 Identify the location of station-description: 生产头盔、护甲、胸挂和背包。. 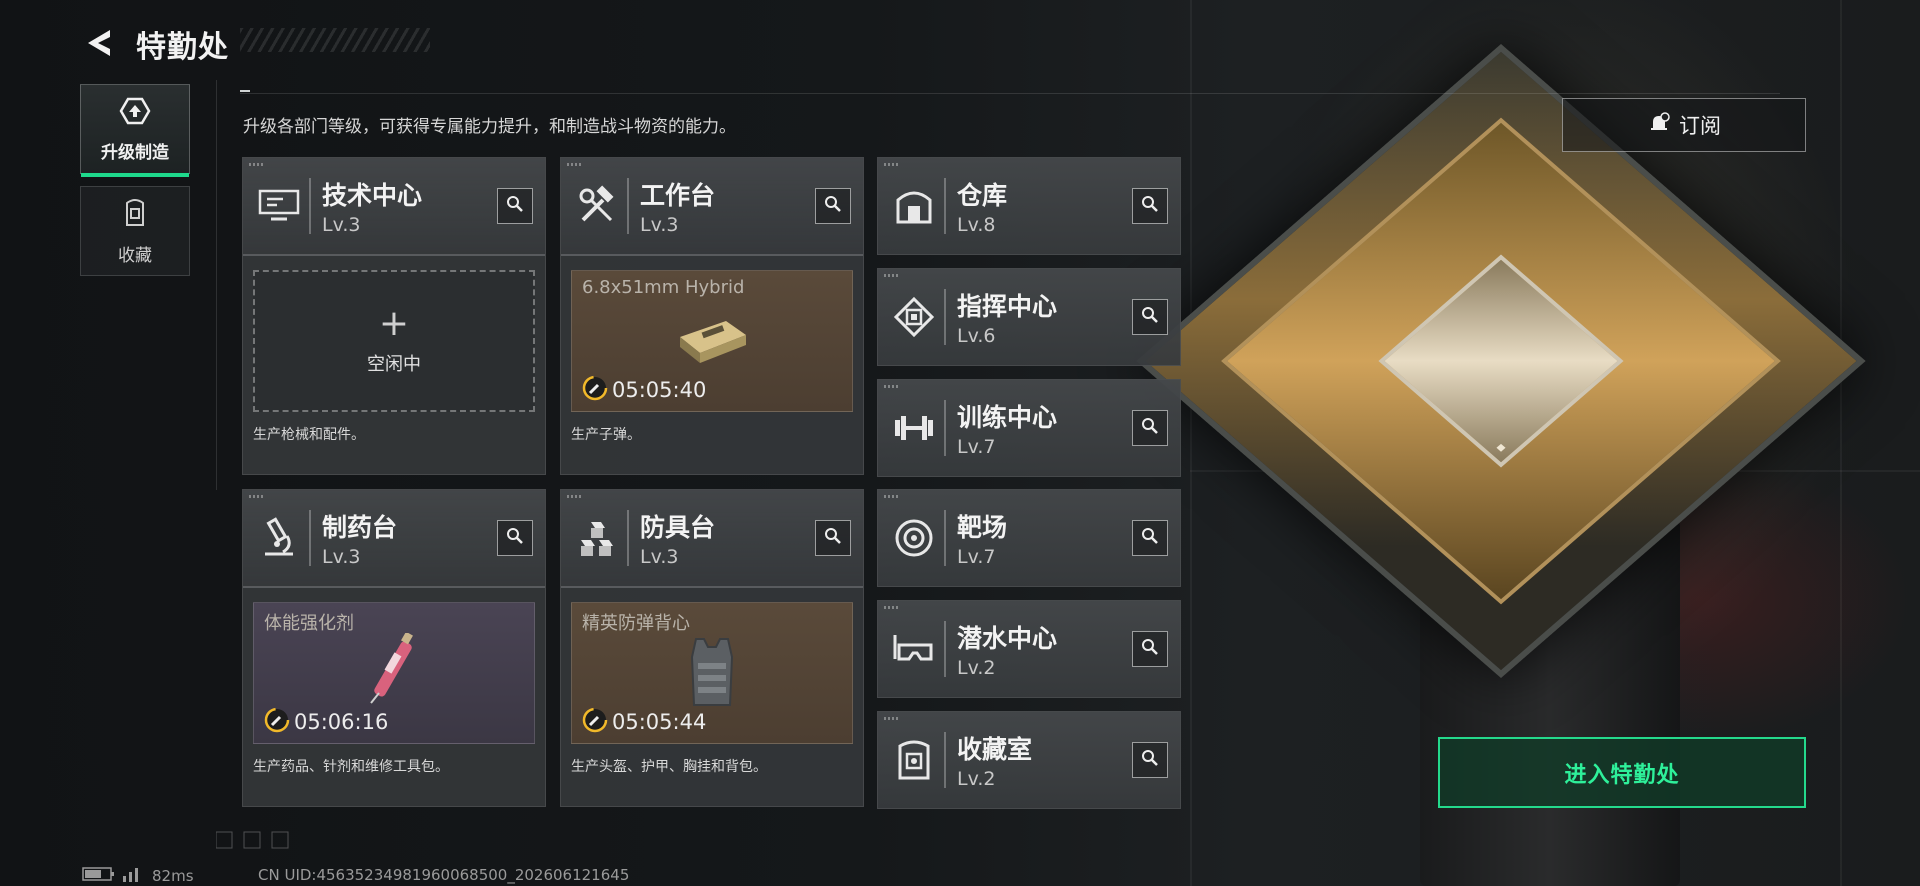
(669, 767).